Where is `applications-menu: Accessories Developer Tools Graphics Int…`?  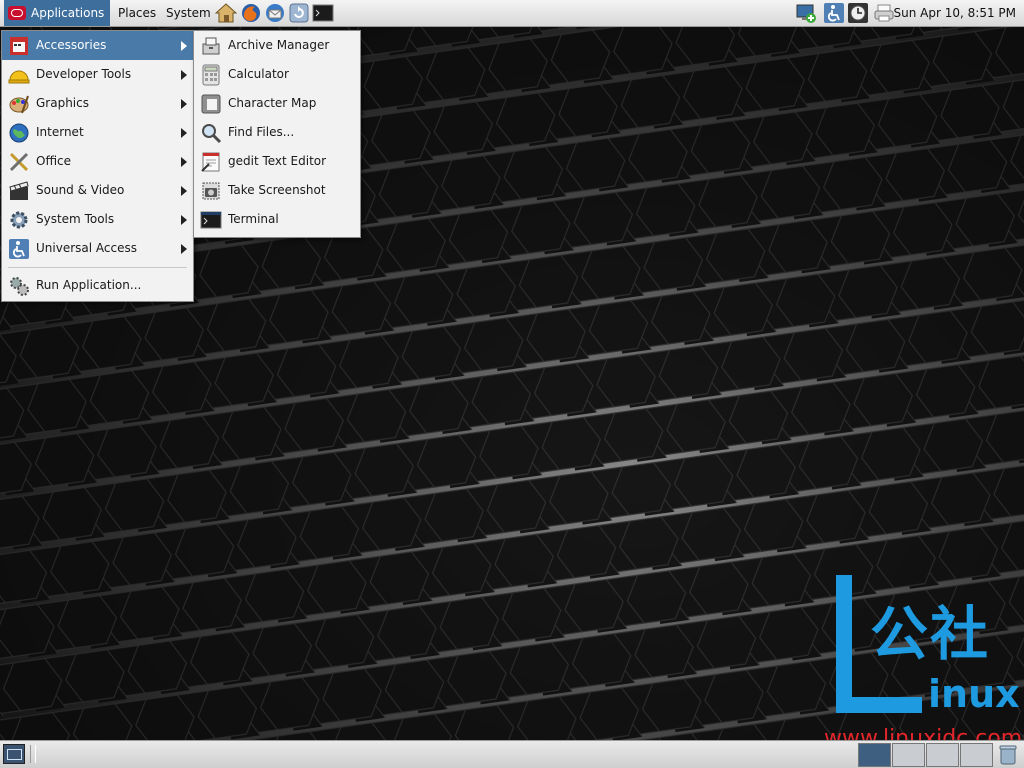 applications-menu: Accessories Developer Tools Graphics Int… is located at coordinates (97, 166).